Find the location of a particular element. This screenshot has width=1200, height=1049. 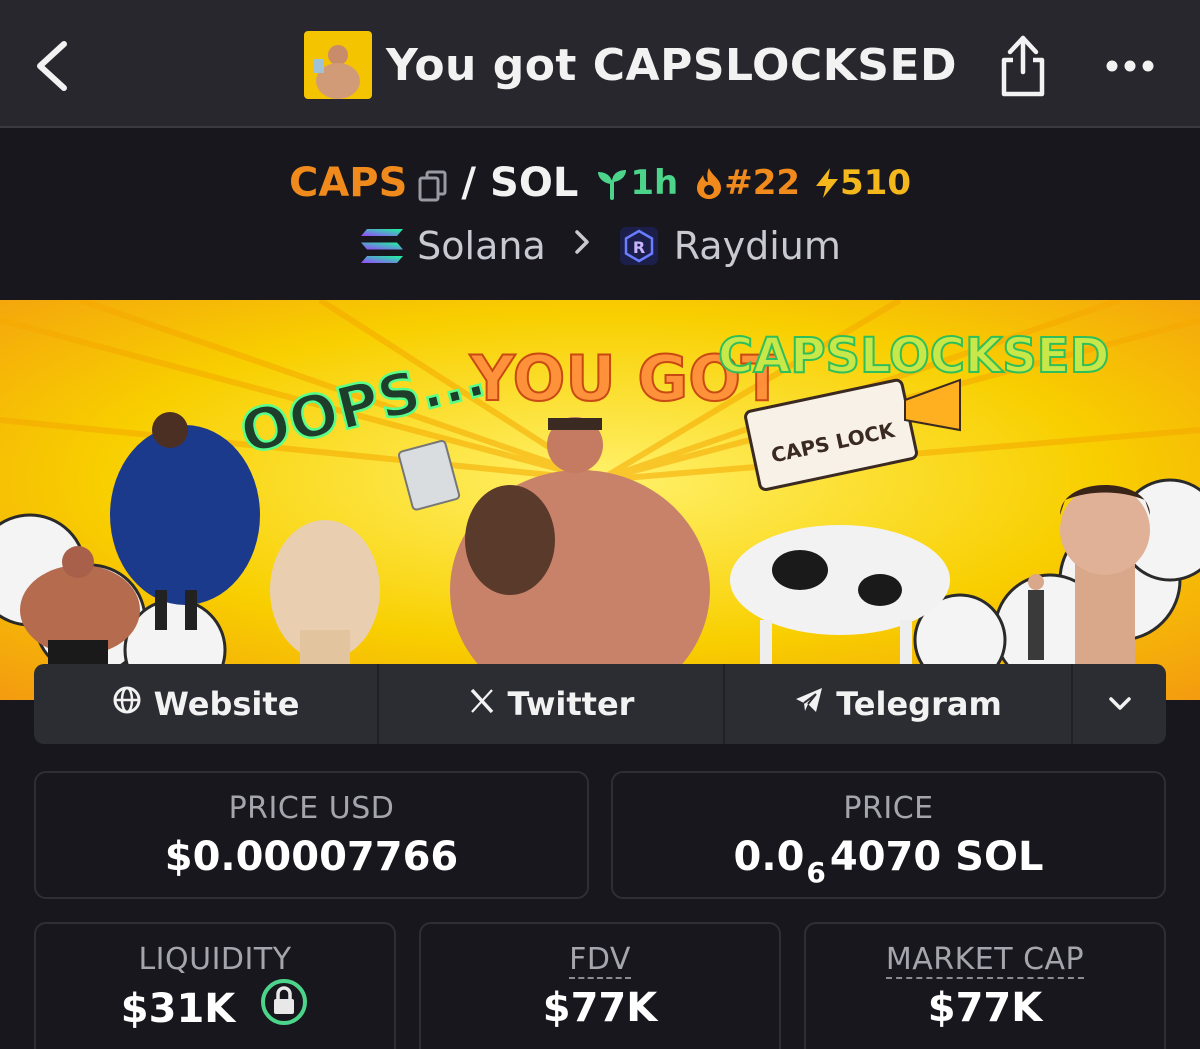

globe-icon is located at coordinates (127, 704).